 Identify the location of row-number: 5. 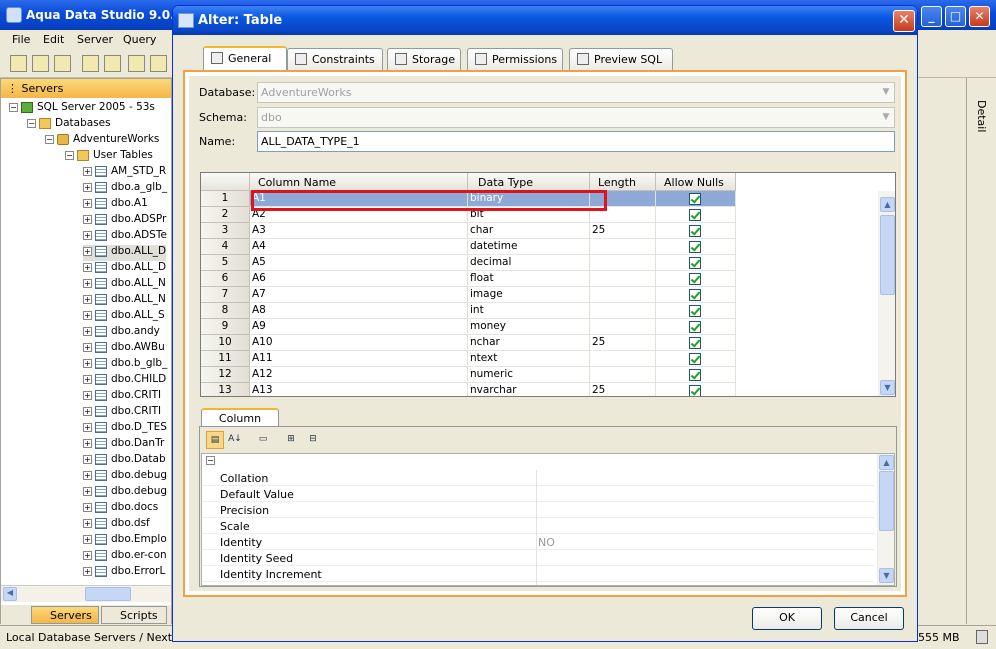
(225, 263).